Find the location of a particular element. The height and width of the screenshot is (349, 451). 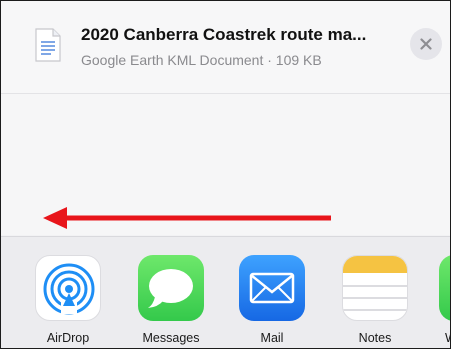

share-app-mail: Mail is located at coordinates (272, 300).